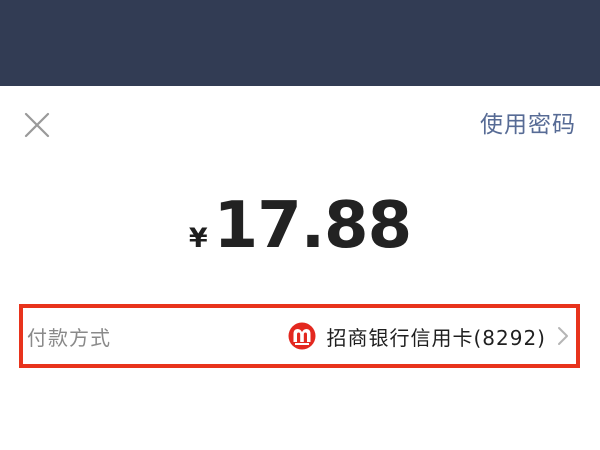 Image resolution: width=600 pixels, height=450 pixels. Describe the element at coordinates (312, 226) in the screenshot. I see `amount-value: 17.88` at that location.